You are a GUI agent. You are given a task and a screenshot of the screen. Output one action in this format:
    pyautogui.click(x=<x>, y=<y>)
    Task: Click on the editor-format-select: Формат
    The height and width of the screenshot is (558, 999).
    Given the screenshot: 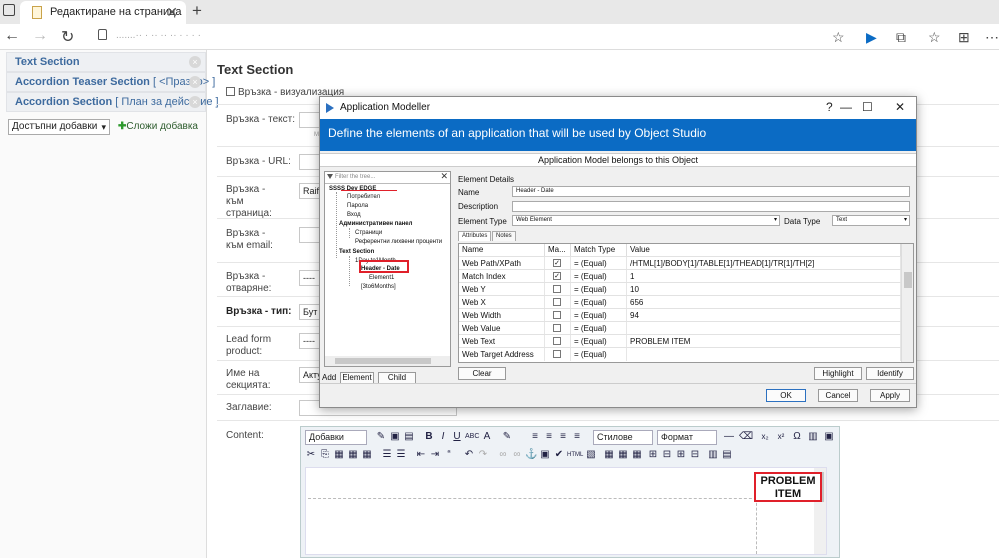 What is the action you would take?
    pyautogui.click(x=687, y=437)
    